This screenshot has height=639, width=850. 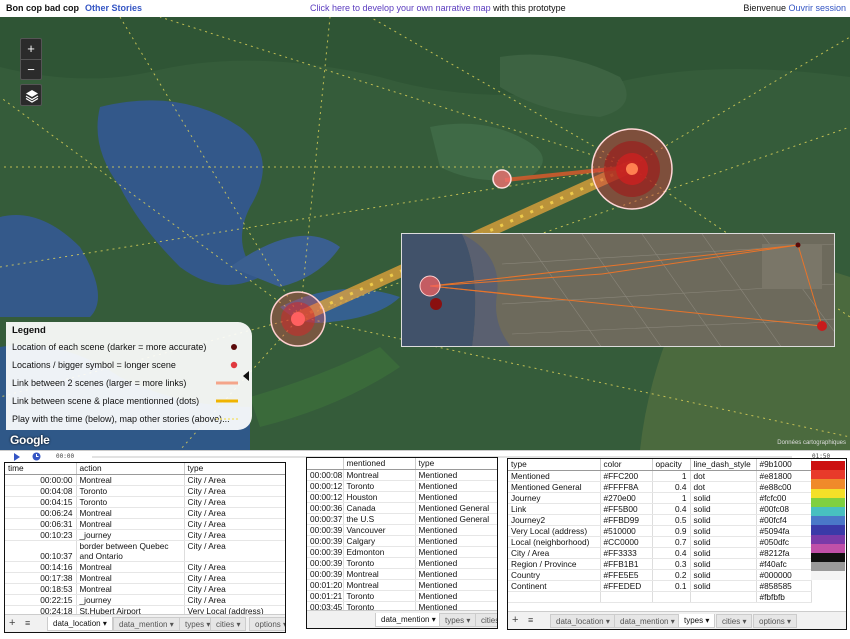 I want to click on add-sheet-button: +, so click(x=515, y=620).